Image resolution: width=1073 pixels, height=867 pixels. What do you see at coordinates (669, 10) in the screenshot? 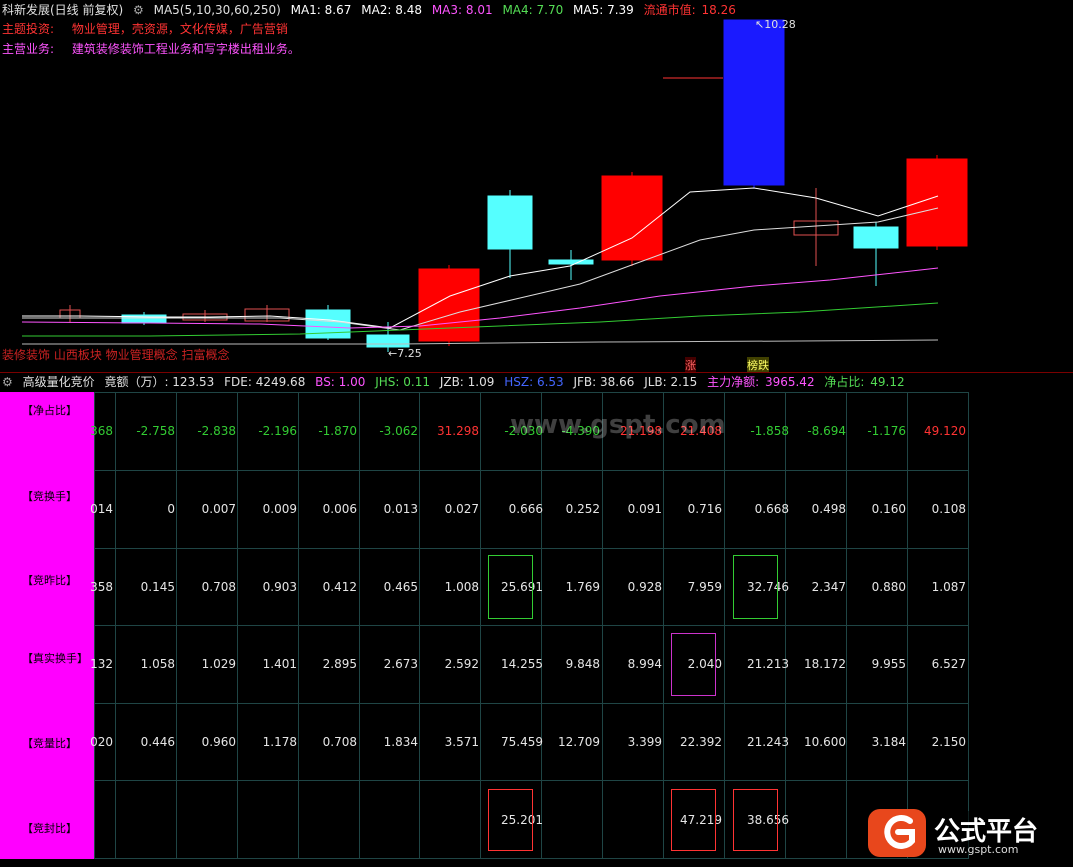
I see `mcap-label: 流通市值:` at bounding box center [669, 10].